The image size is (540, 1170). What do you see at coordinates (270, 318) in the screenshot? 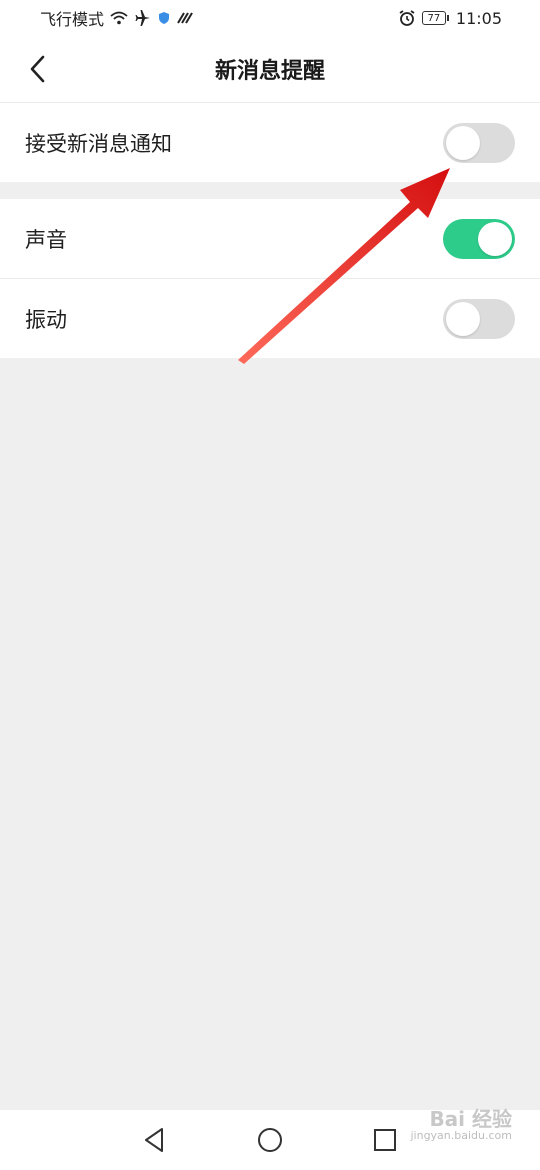
I see `setting-row-vibration: 振动` at bounding box center [270, 318].